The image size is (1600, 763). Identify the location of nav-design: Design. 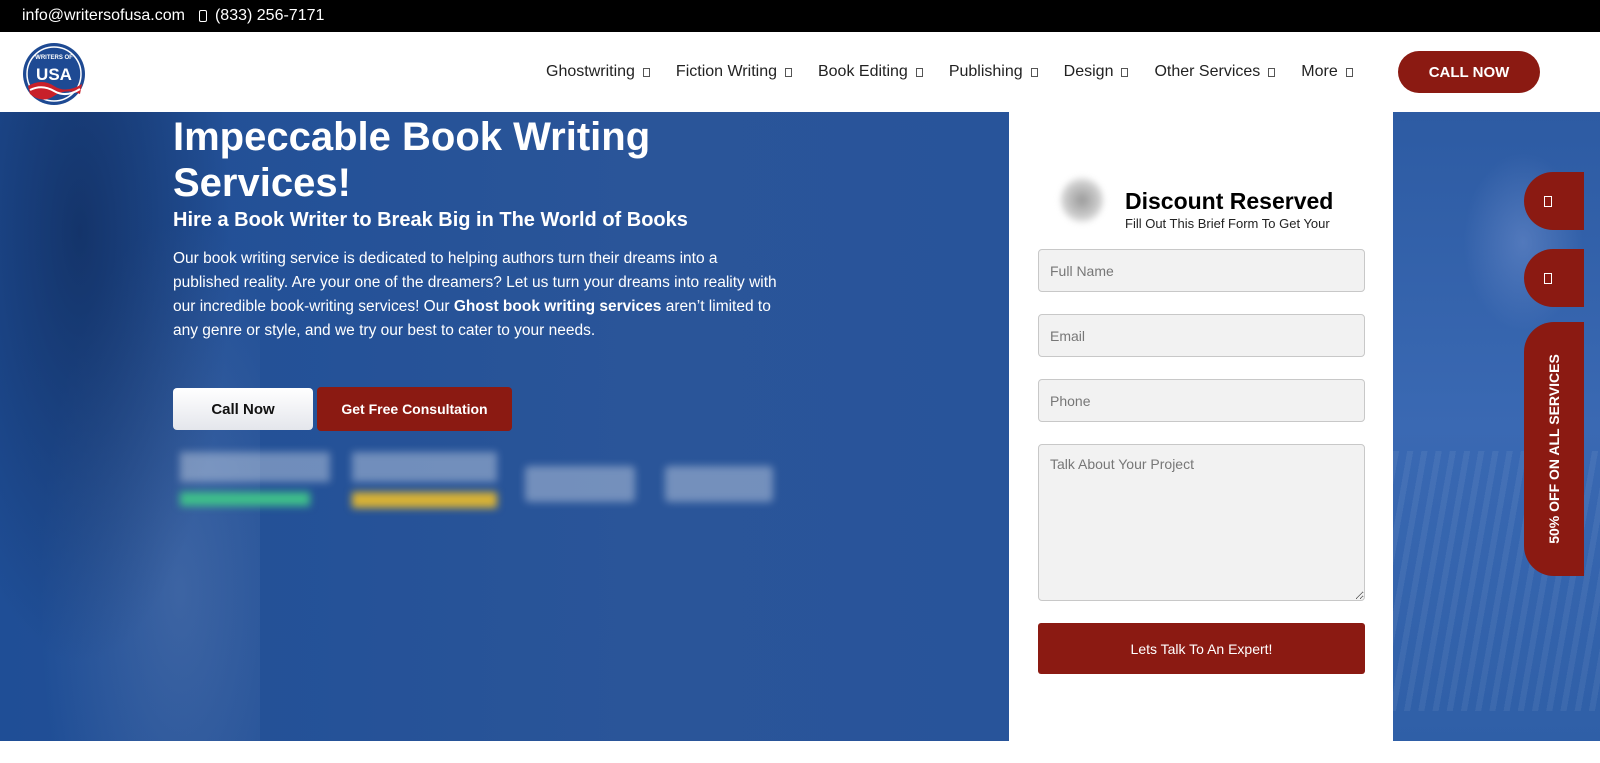
(1096, 72).